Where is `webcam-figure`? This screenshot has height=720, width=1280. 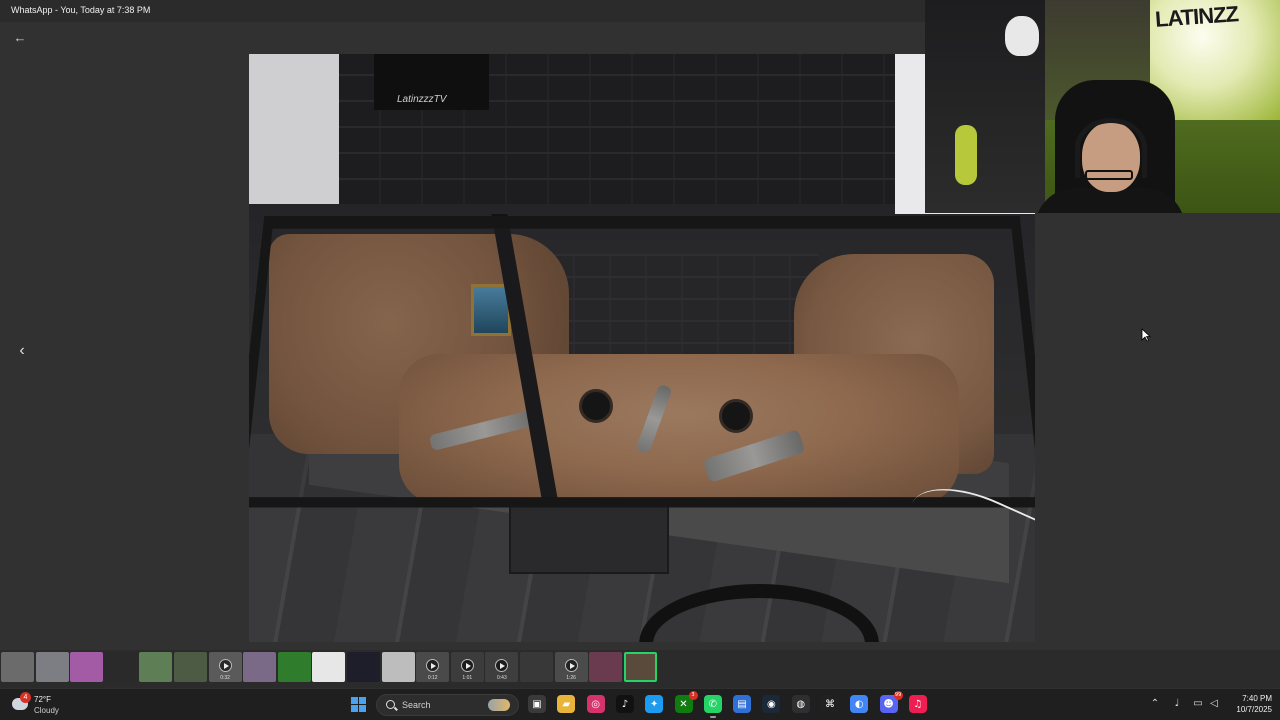
webcam-figure is located at coordinates (966, 155).